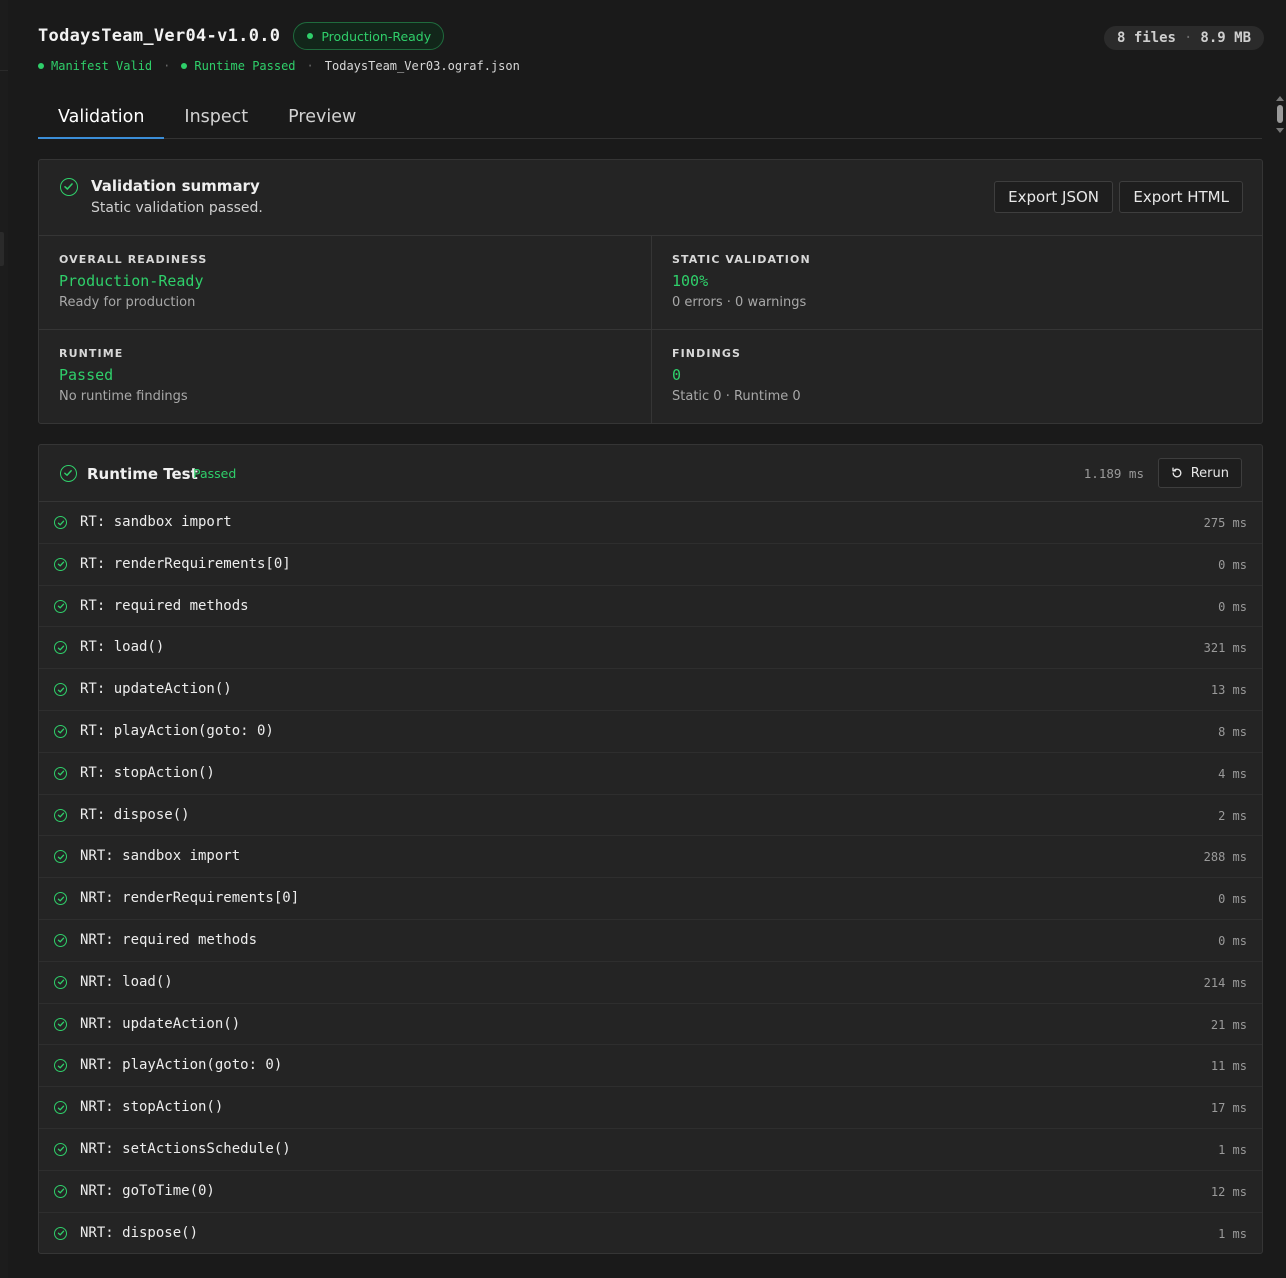 This screenshot has width=1286, height=1278. I want to click on summary-subtitle: Static validation passed., so click(177, 208).